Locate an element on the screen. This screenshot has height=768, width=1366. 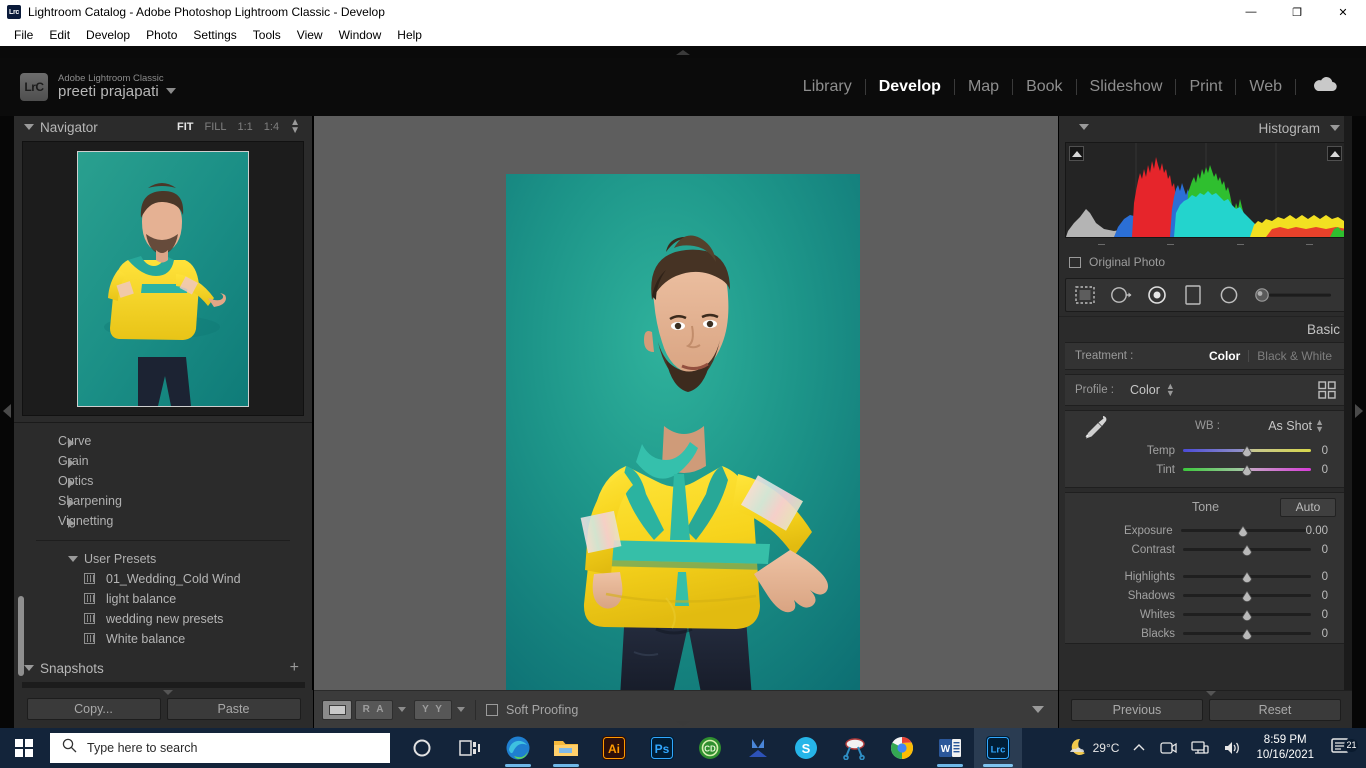
slider-blacks: Blacks 0 is located at coordinates (1205, 633).